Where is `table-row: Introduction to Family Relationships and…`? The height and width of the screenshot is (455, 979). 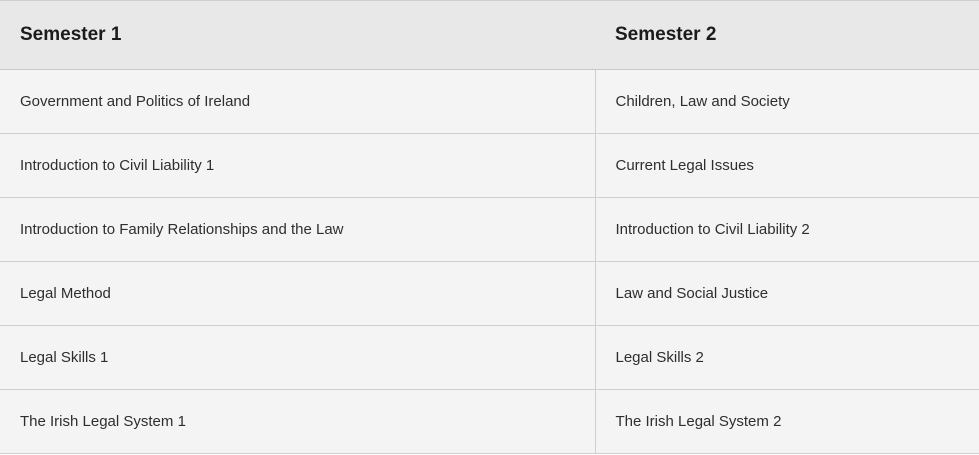 table-row: Introduction to Family Relationships and… is located at coordinates (489, 229).